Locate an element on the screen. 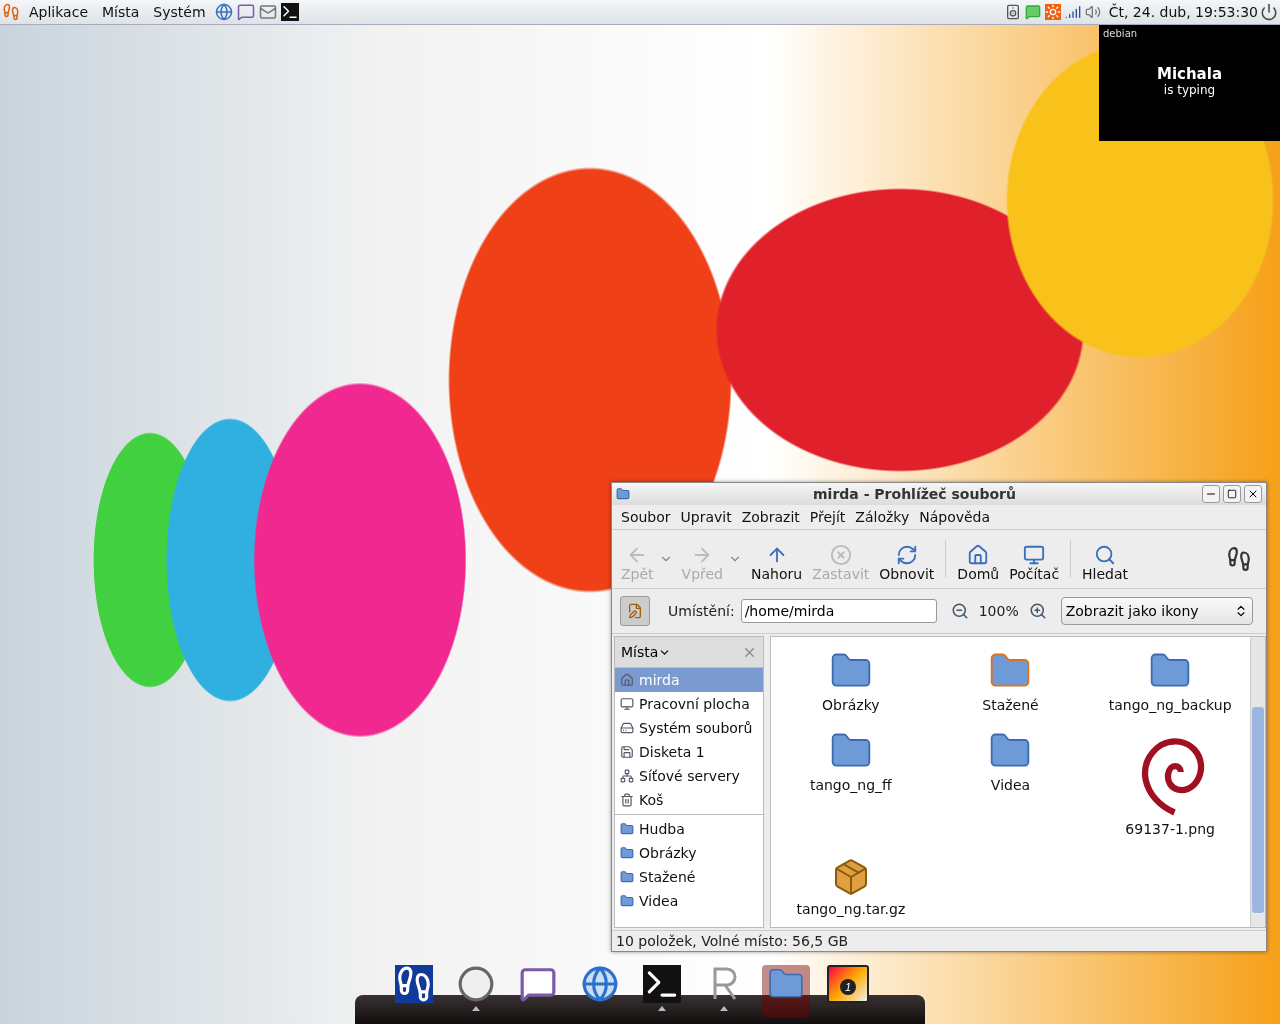 This screenshot has width=1280, height=1024. file-name: tango_ng_backup is located at coordinates (1170, 705).